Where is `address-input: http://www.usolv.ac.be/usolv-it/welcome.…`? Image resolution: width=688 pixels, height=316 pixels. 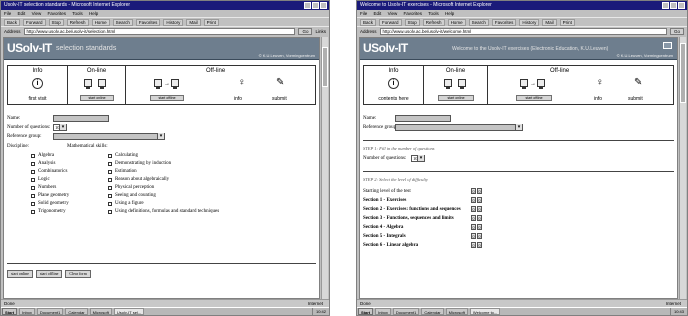
address-input: http://www.usolv.ac.be/usolv-it/welcome.… is located at coordinates (523, 31).